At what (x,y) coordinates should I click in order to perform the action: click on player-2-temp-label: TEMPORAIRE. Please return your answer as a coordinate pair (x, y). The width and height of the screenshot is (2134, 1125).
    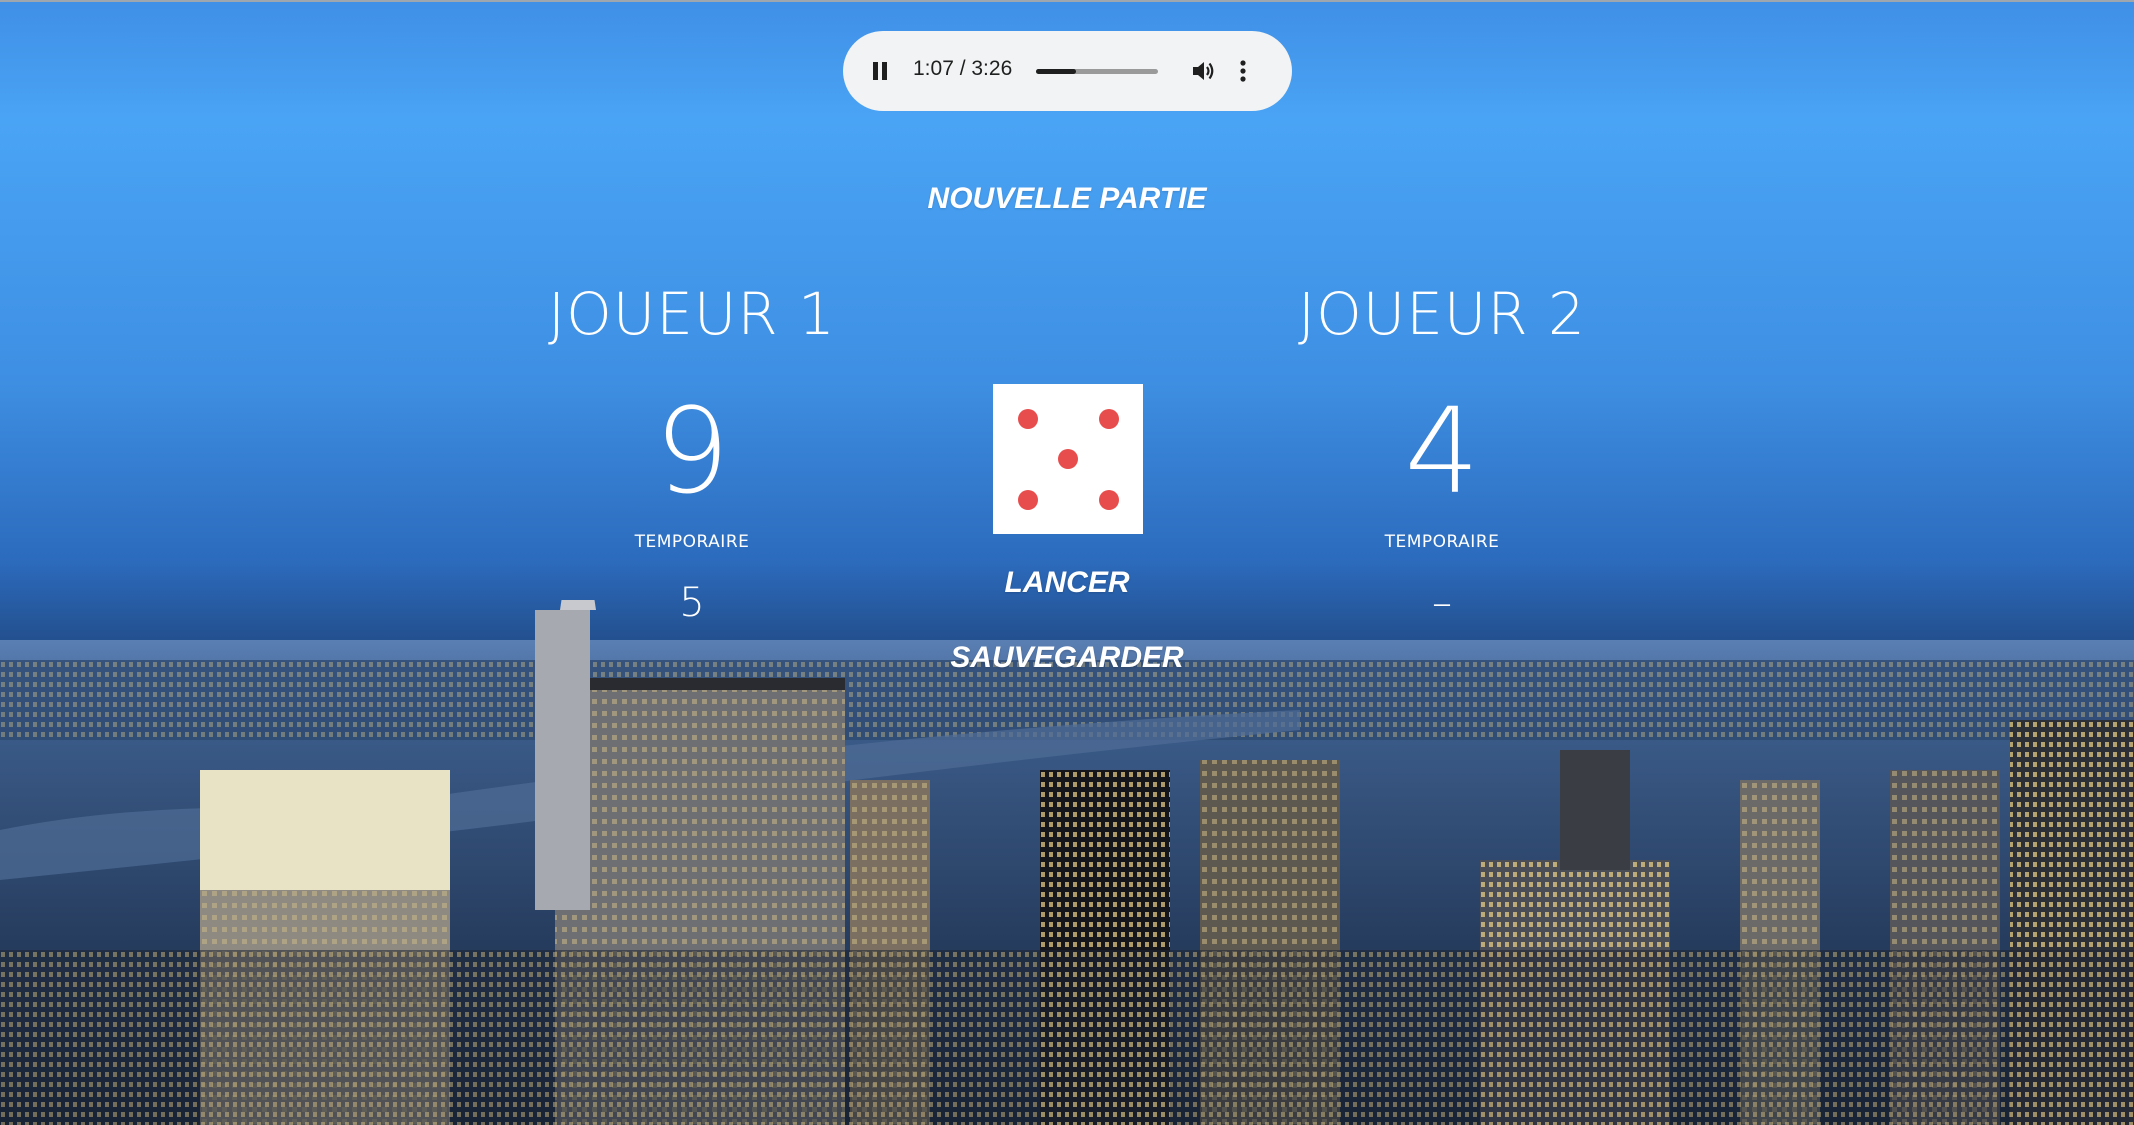
    Looking at the image, I should click on (1442, 542).